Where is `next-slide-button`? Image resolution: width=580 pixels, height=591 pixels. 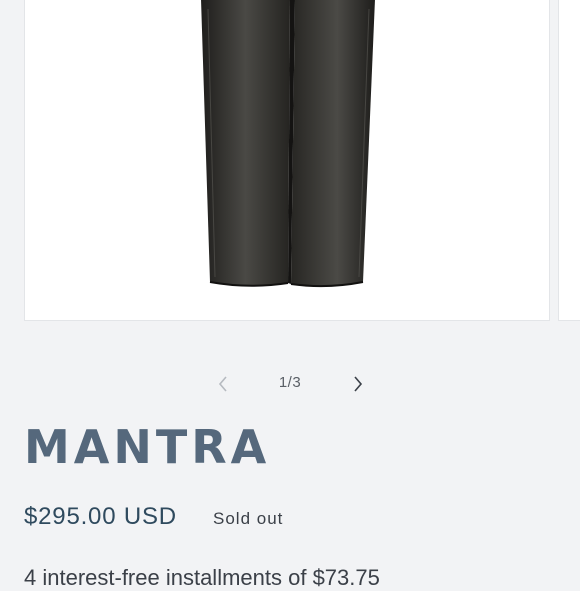 next-slide-button is located at coordinates (358, 384).